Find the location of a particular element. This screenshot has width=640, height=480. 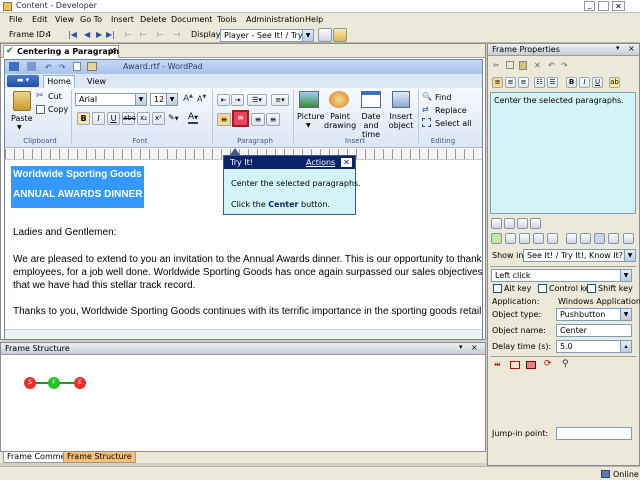

prev-frame-icon: ◀ is located at coordinates (87, 34).